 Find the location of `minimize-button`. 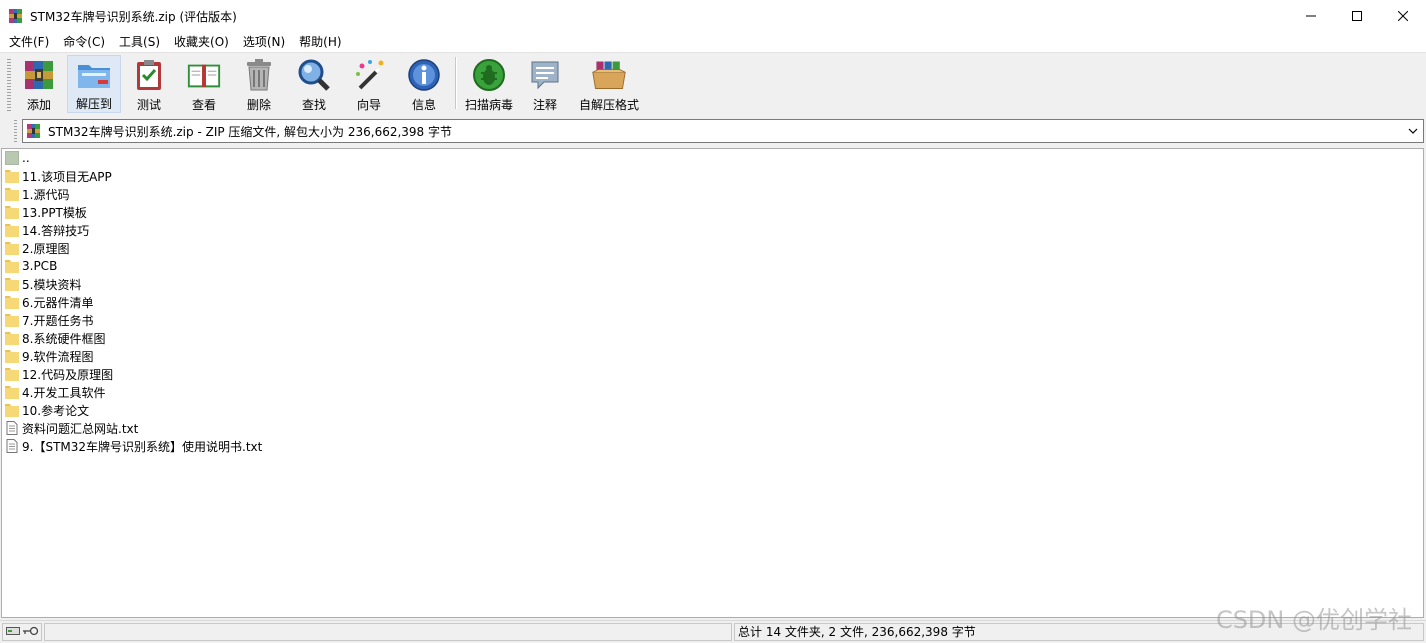

minimize-button is located at coordinates (1311, 16).